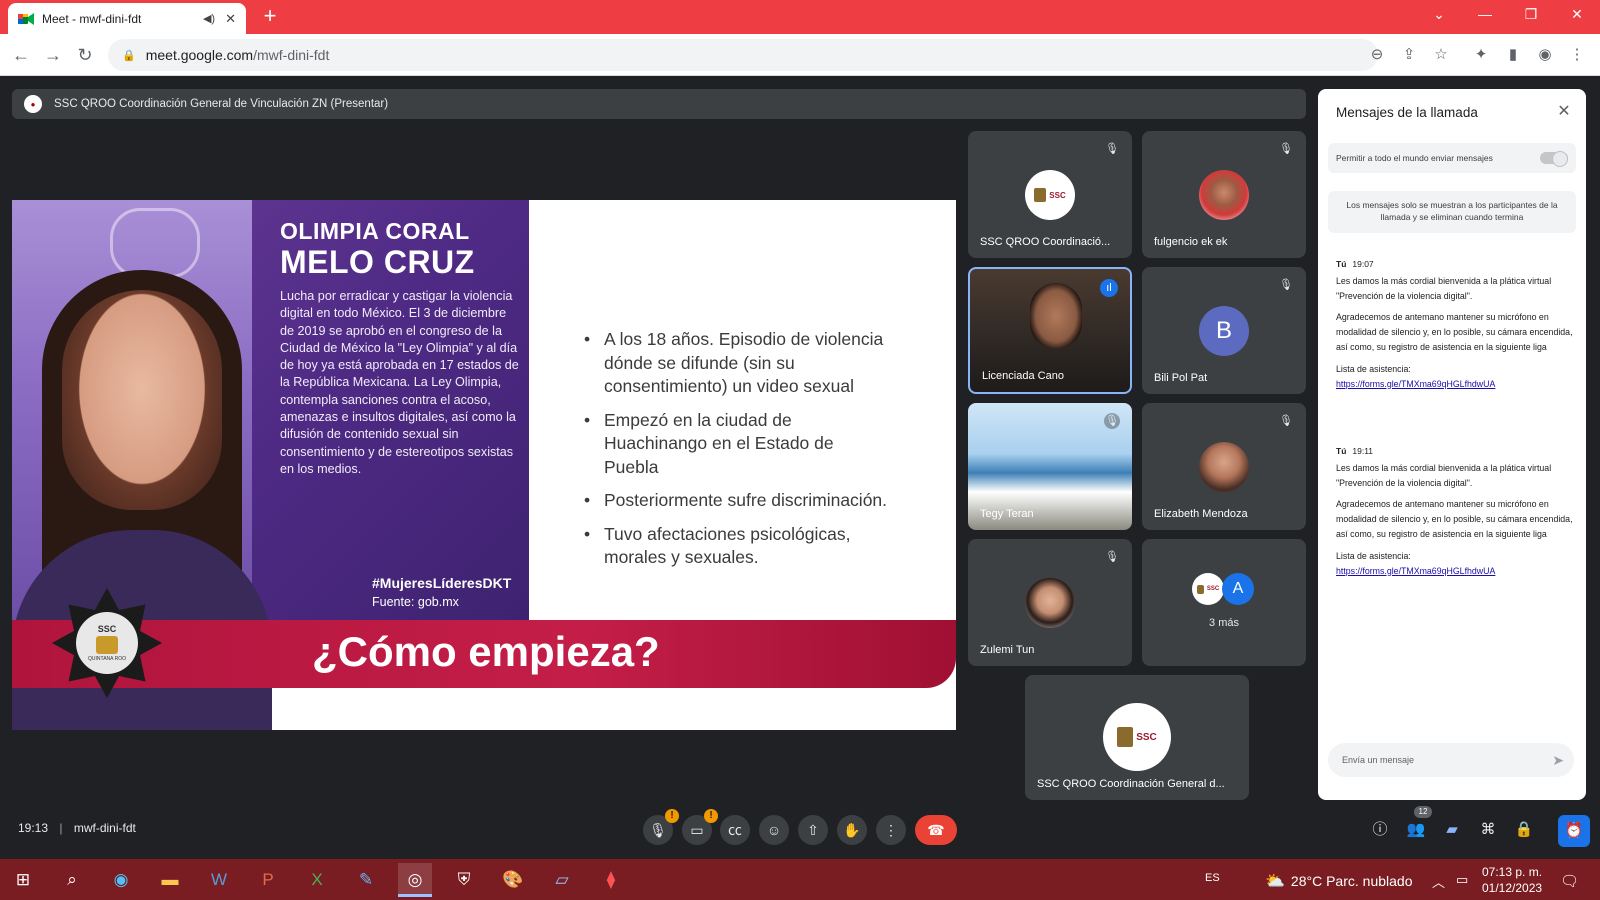 The image size is (1600, 900). Describe the element at coordinates (1564, 111) in the screenshot. I see `close-icon: ✕` at that location.